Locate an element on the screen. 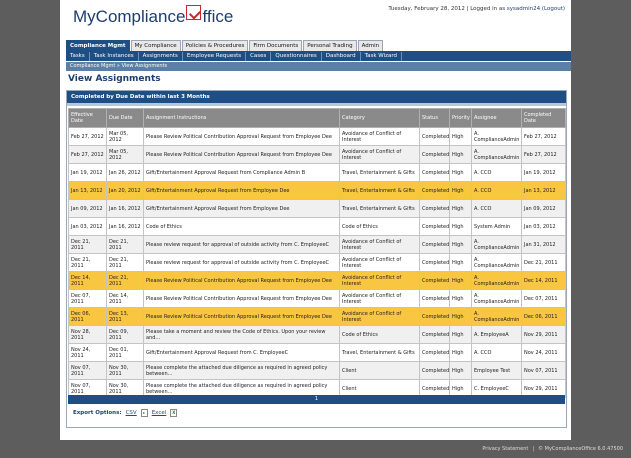 The width and height of the screenshot is (631, 458). privacy-link: Privacy Statement is located at coordinates (505, 449).